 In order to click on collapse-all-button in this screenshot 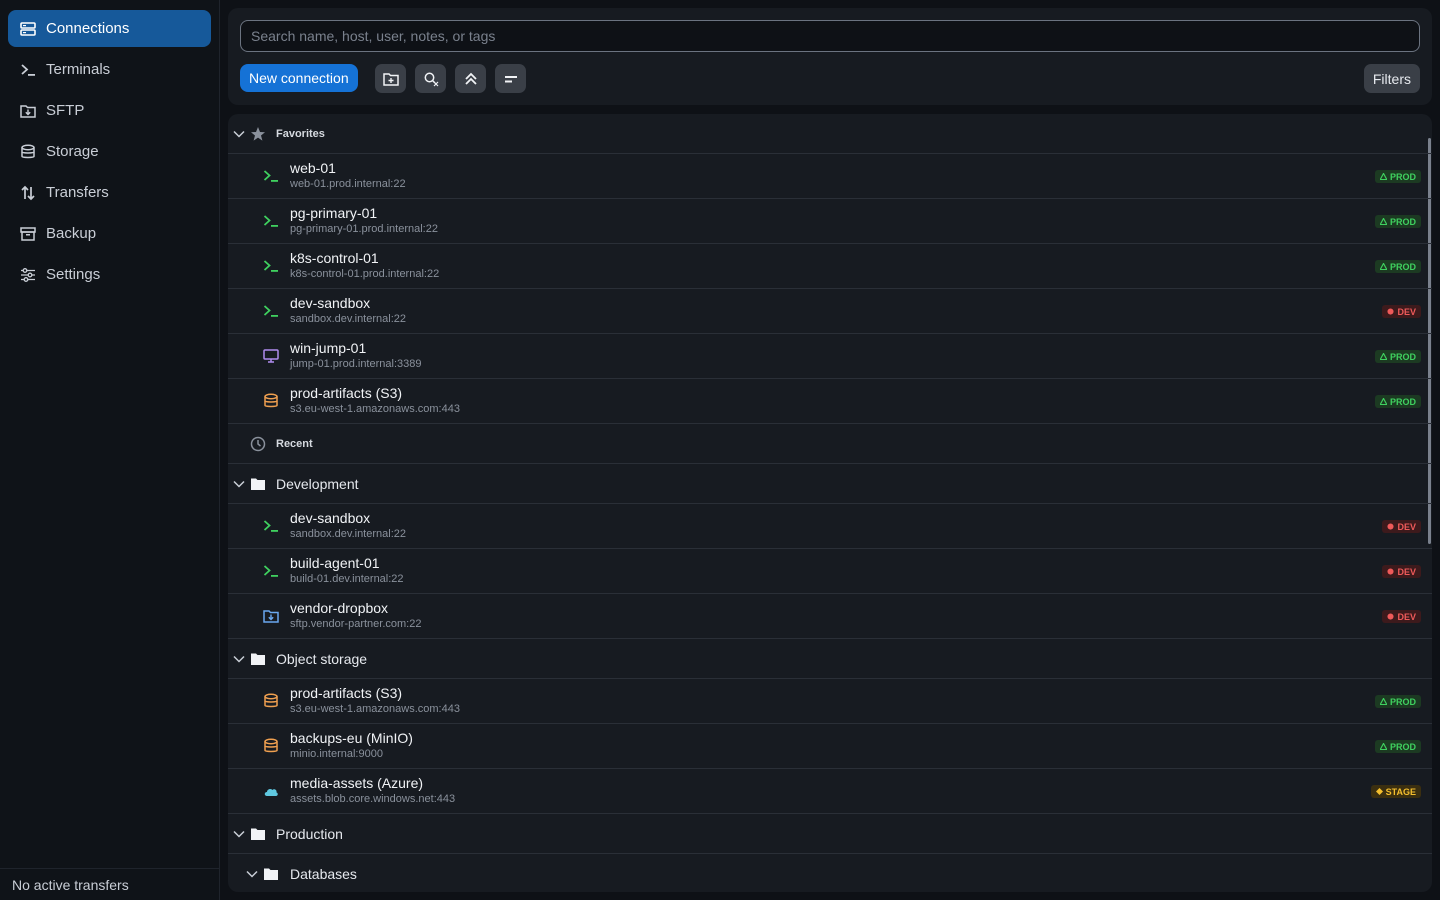, I will do `click(470, 78)`.